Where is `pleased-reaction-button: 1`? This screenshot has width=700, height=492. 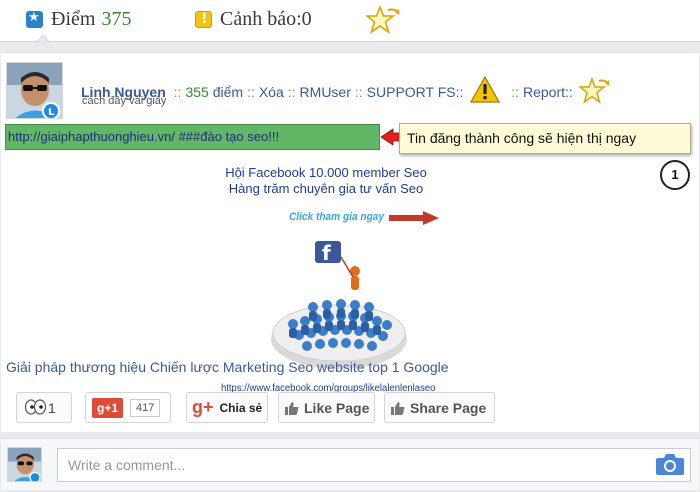 pleased-reaction-button: 1 is located at coordinates (44, 407).